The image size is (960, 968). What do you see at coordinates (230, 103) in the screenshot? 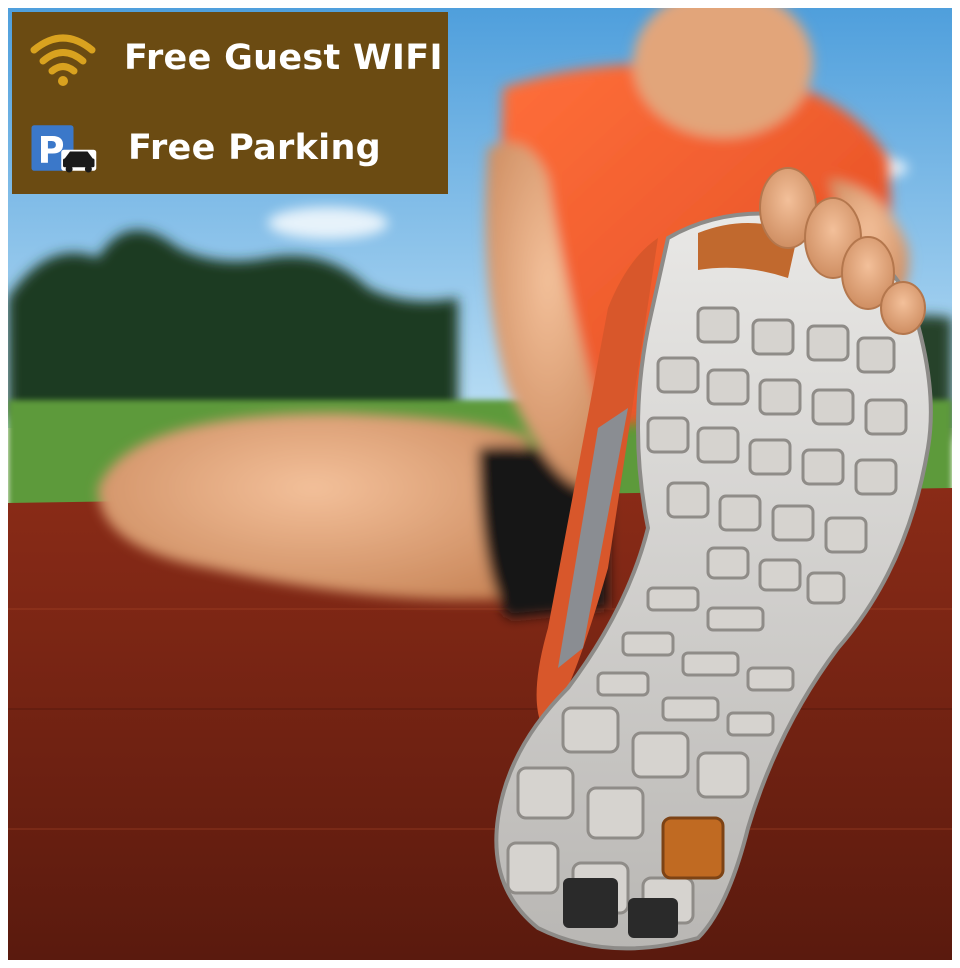
I see `amenity-panel: Free Guest WIFI P Free Parking` at bounding box center [230, 103].